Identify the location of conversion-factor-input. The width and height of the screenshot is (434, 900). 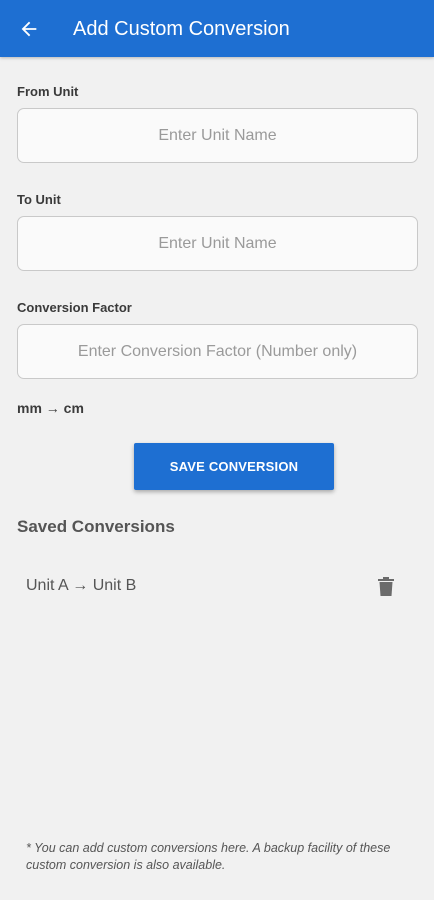
(217, 351).